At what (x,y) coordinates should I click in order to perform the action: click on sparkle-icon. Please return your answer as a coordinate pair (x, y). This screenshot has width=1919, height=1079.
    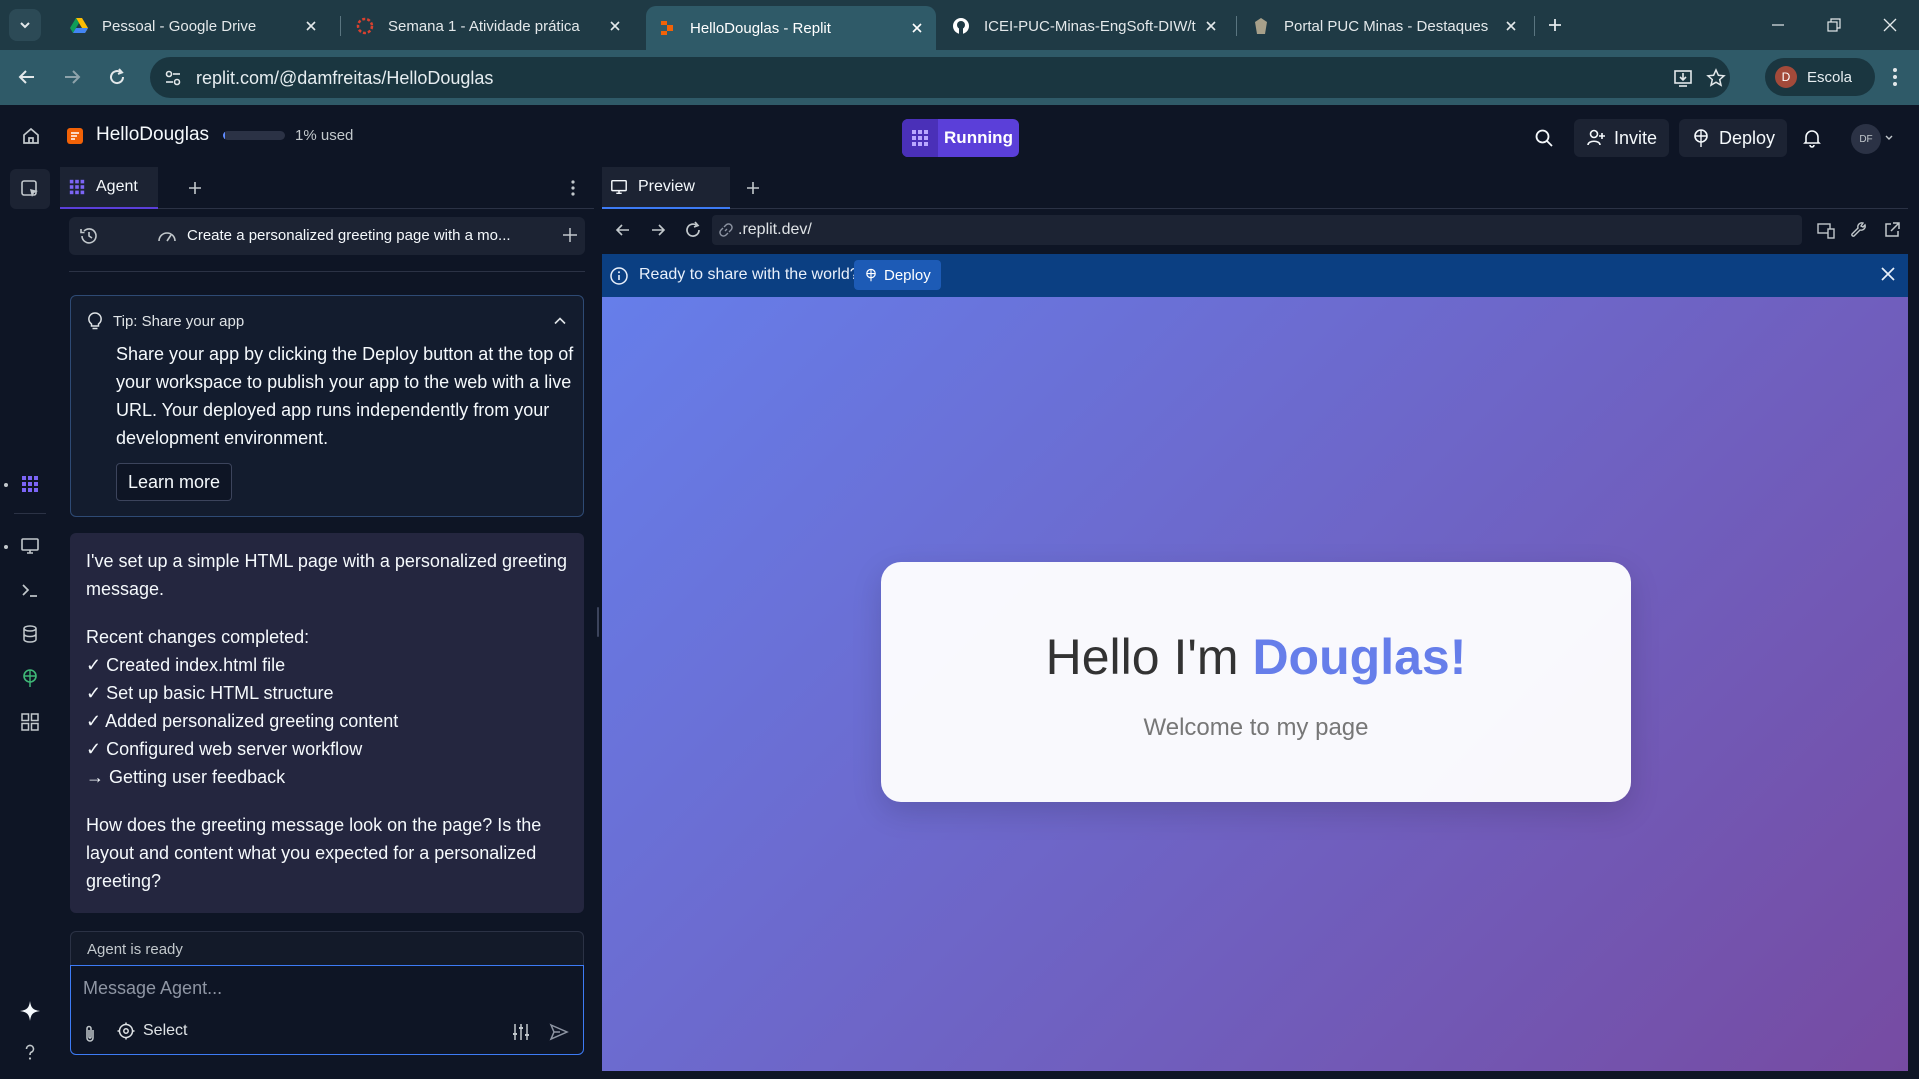
    Looking at the image, I should click on (30, 1011).